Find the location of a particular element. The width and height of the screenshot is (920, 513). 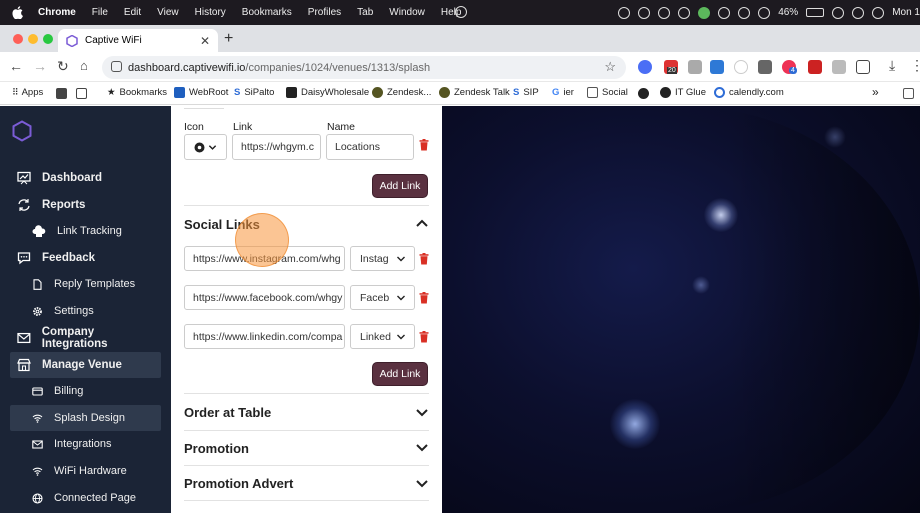

extension-gear-icon is located at coordinates (645, 67).